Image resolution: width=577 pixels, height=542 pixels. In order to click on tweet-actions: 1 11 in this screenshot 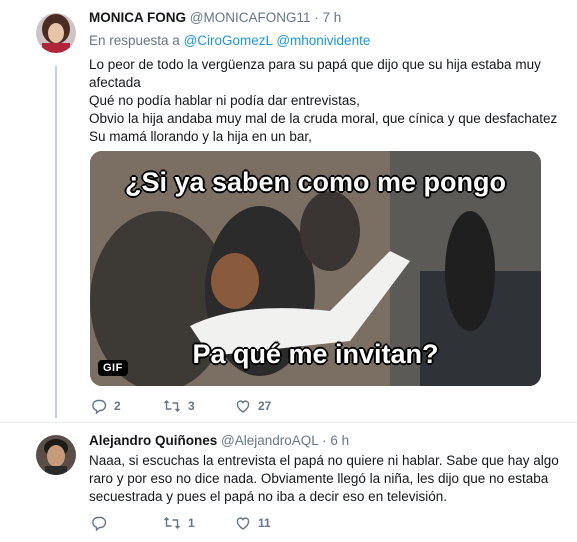, I will do `click(199, 523)`.